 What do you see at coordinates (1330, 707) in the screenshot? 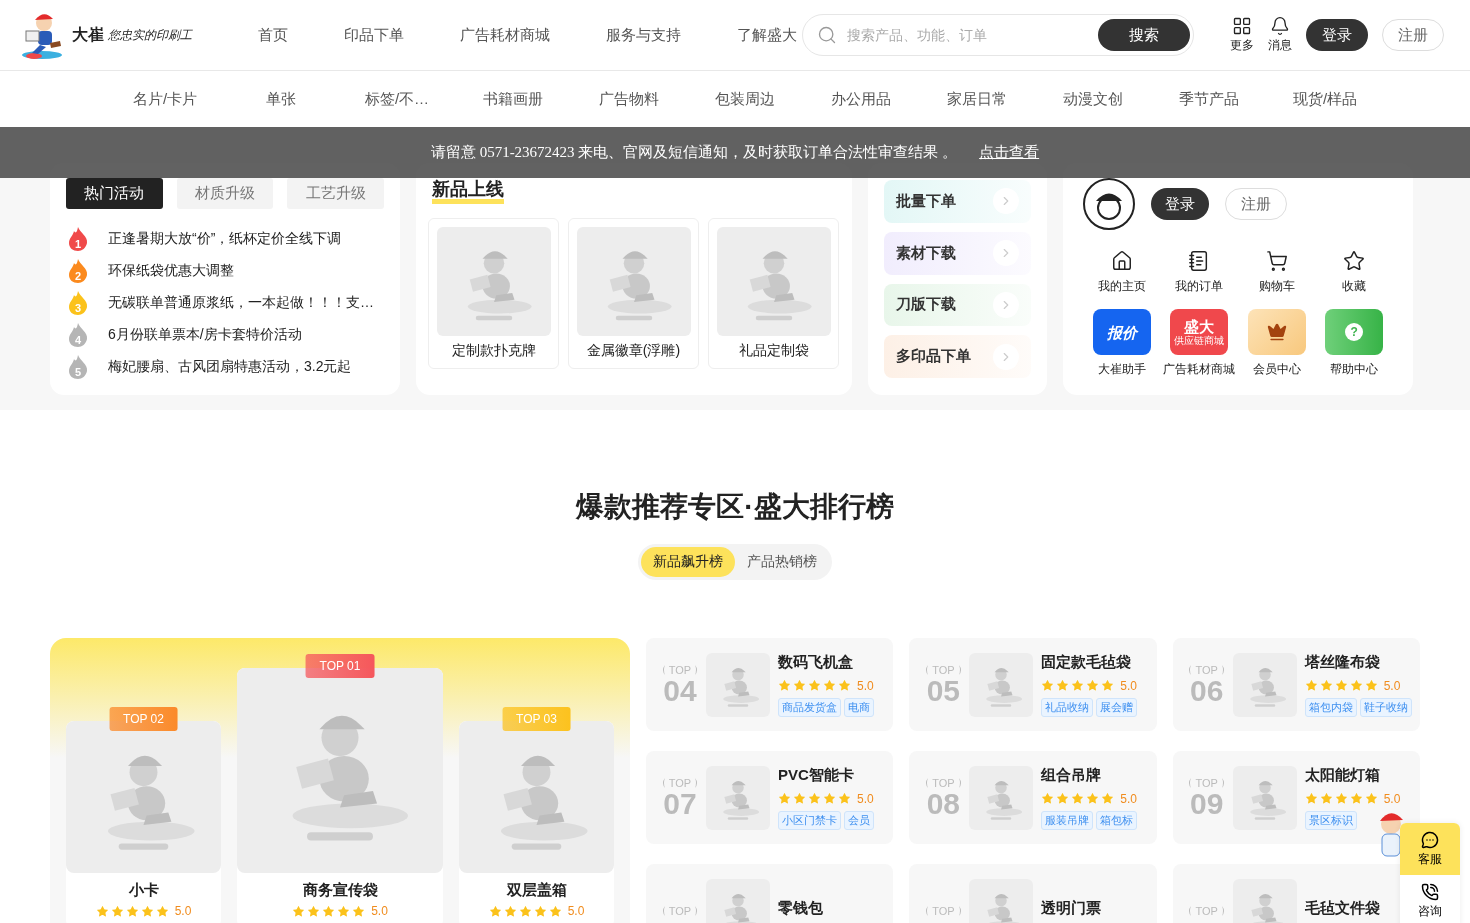
I see `tag: 箱包内袋` at bounding box center [1330, 707].